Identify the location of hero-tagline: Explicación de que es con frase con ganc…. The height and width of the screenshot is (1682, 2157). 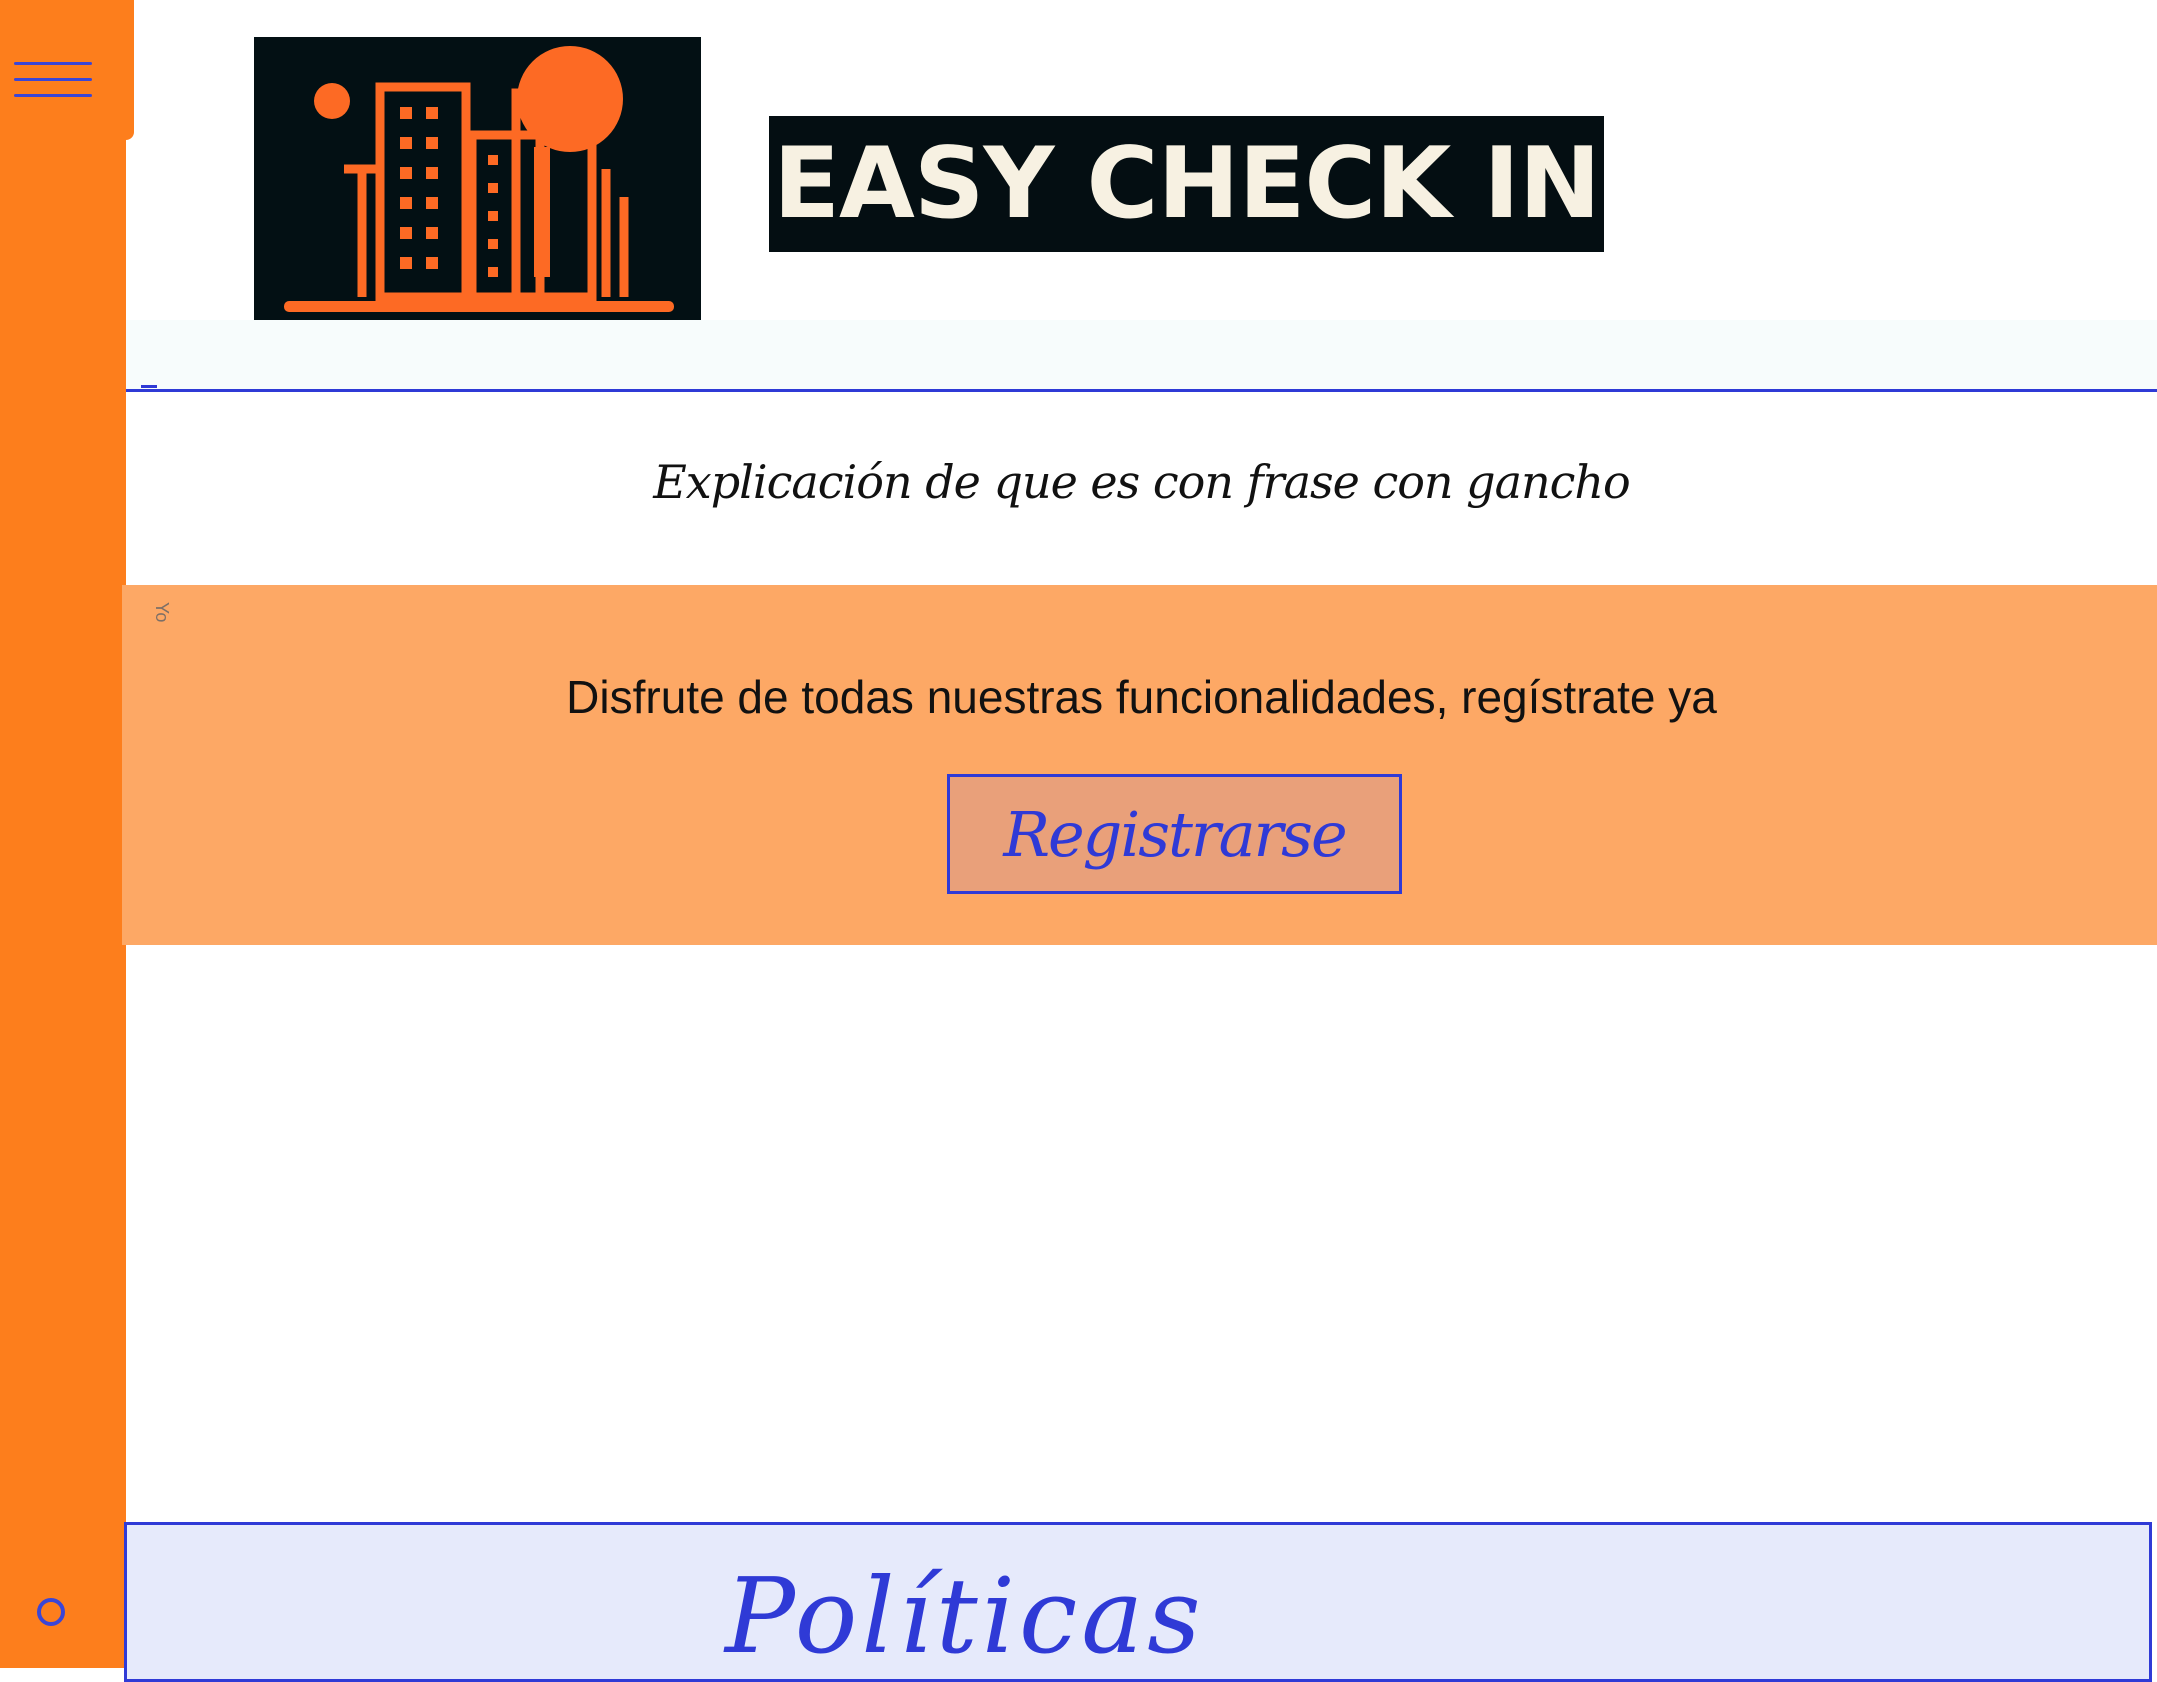
(1142, 482).